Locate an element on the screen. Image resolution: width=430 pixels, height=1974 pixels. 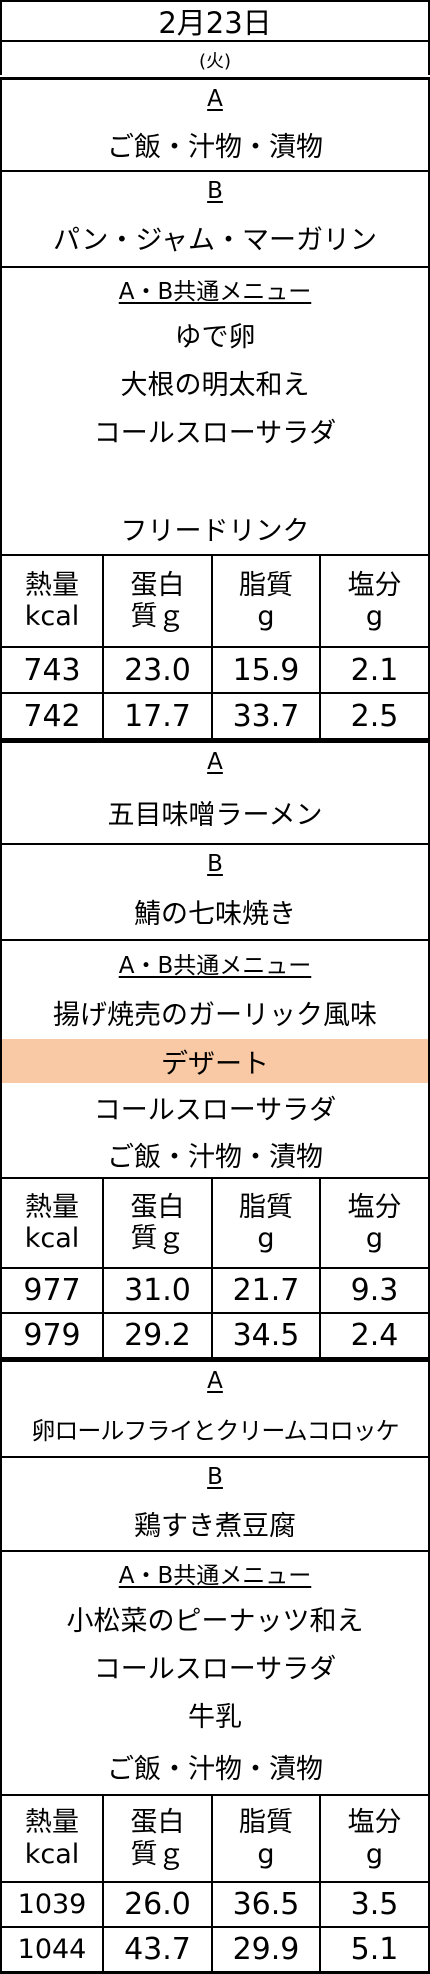
nutrition-value: 26.0 is located at coordinates (157, 1904).